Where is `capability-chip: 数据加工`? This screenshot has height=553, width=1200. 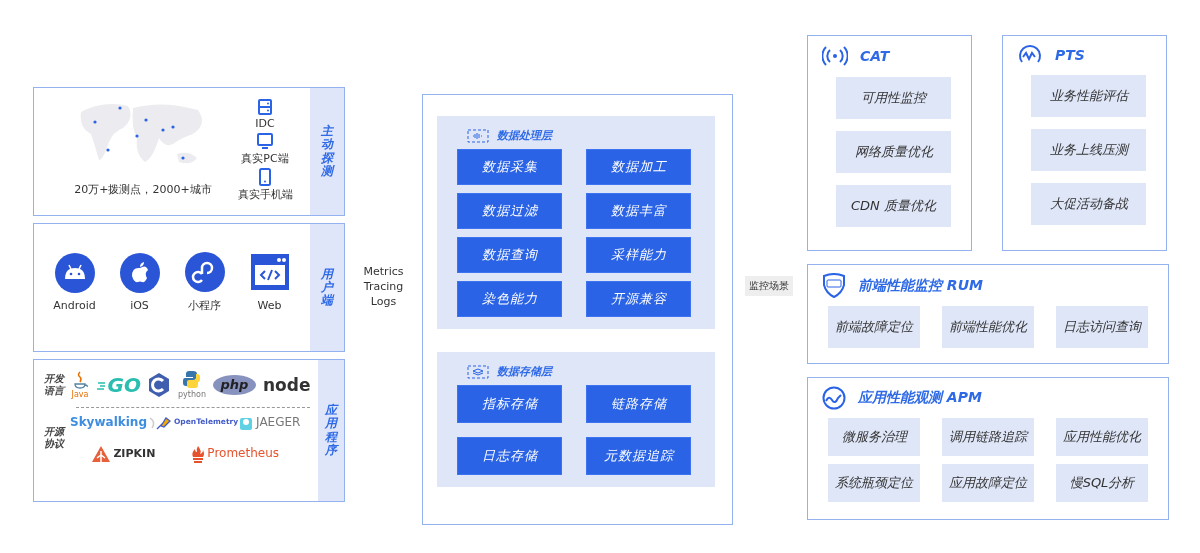 capability-chip: 数据加工 is located at coordinates (638, 167).